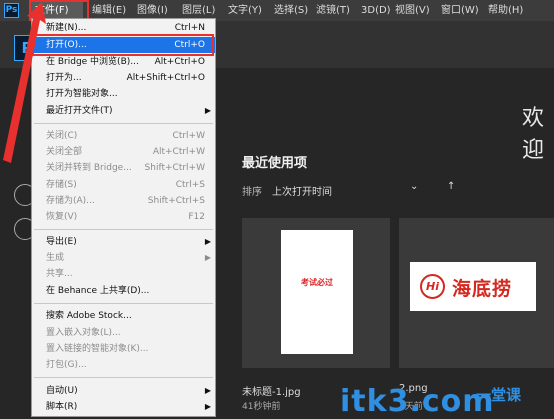 This screenshot has width=554, height=419. Describe the element at coordinates (317, 282) in the screenshot. I see `thumbnail-text: 考试必过` at that location.